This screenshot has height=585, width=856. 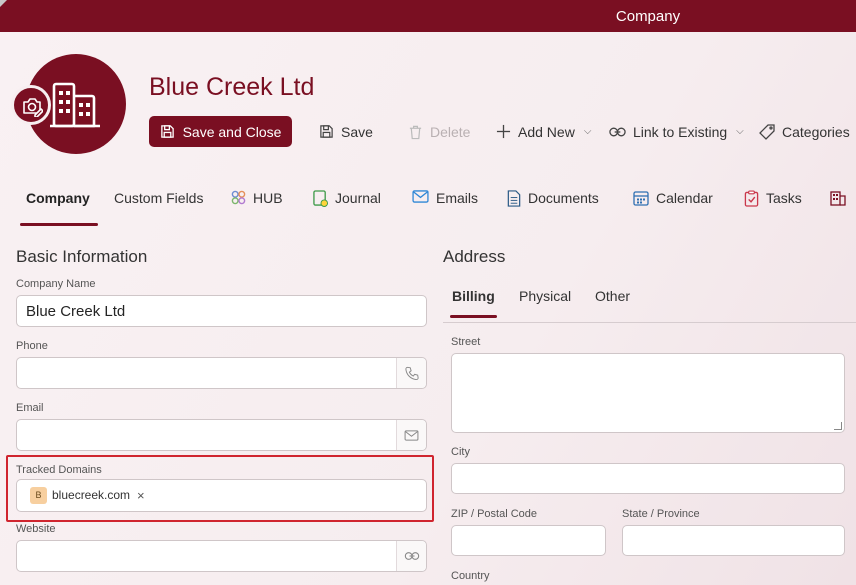 I want to click on domain-chip: B bluecreek.com ×, so click(x=87, y=495).